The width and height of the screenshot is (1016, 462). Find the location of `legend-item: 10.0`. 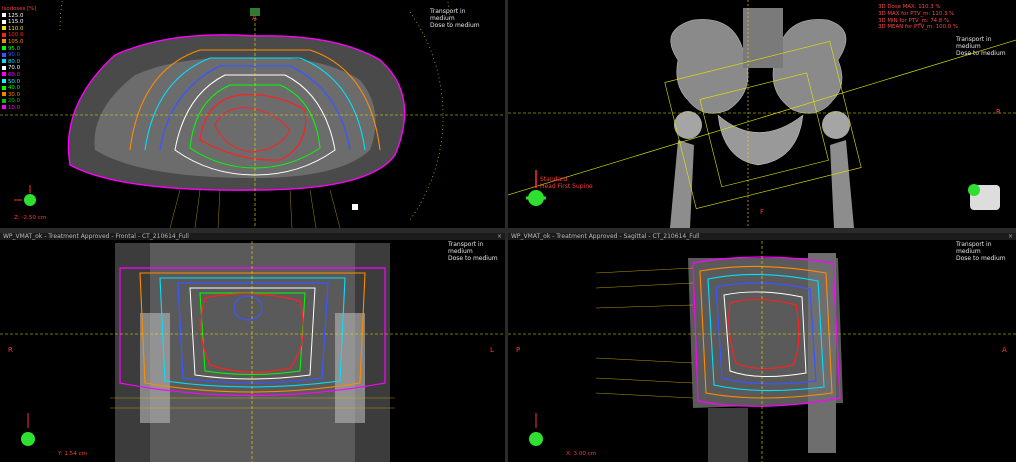

legend-item: 10.0 is located at coordinates (19, 108).